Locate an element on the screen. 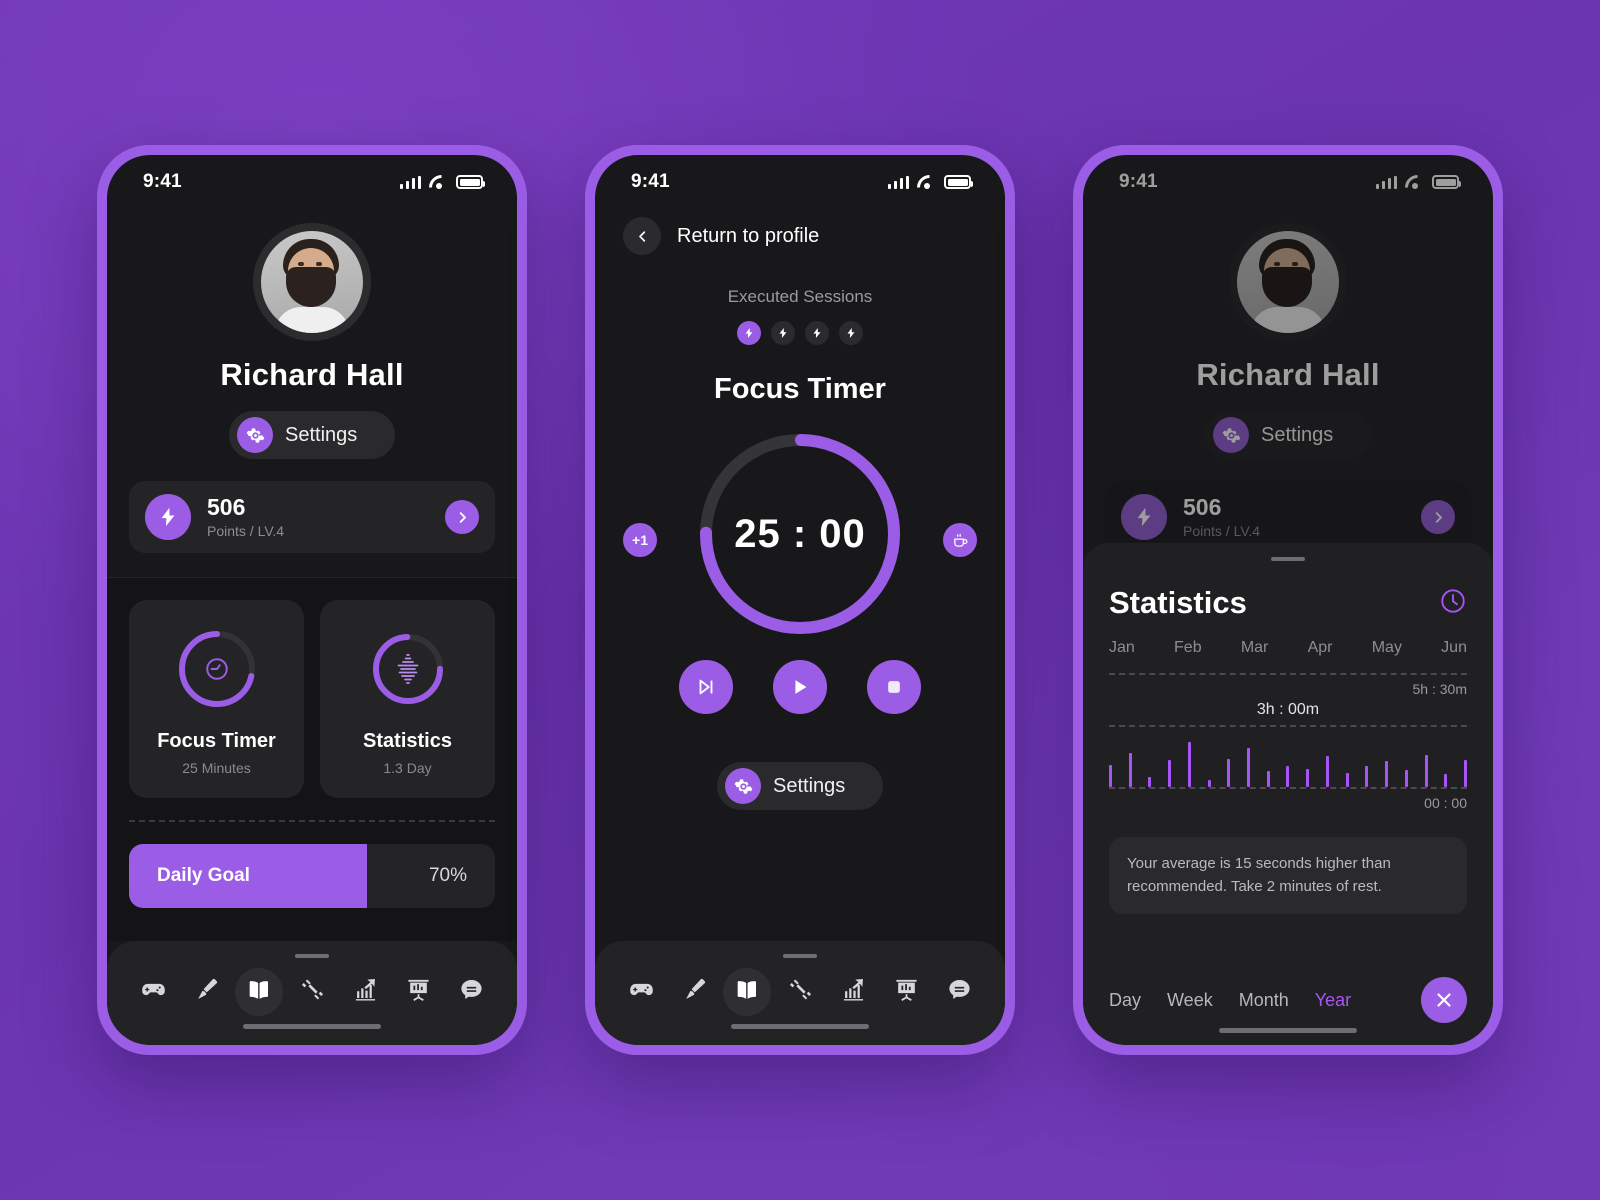 This screenshot has width=1600, height=1200. open-book-icon is located at coordinates (747, 992).